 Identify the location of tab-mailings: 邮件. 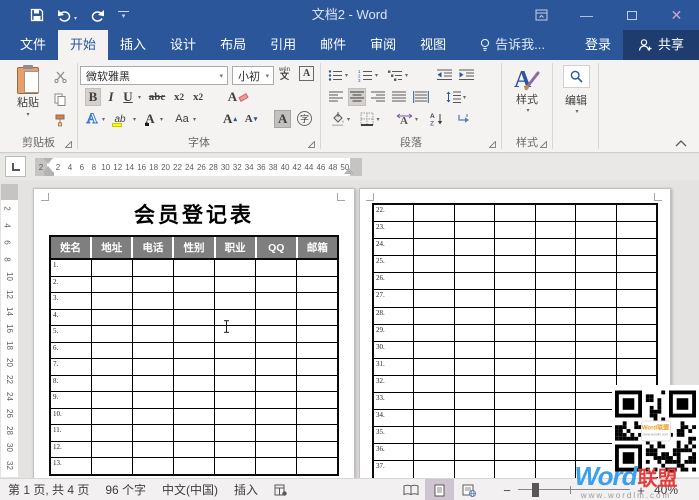
(333, 45).